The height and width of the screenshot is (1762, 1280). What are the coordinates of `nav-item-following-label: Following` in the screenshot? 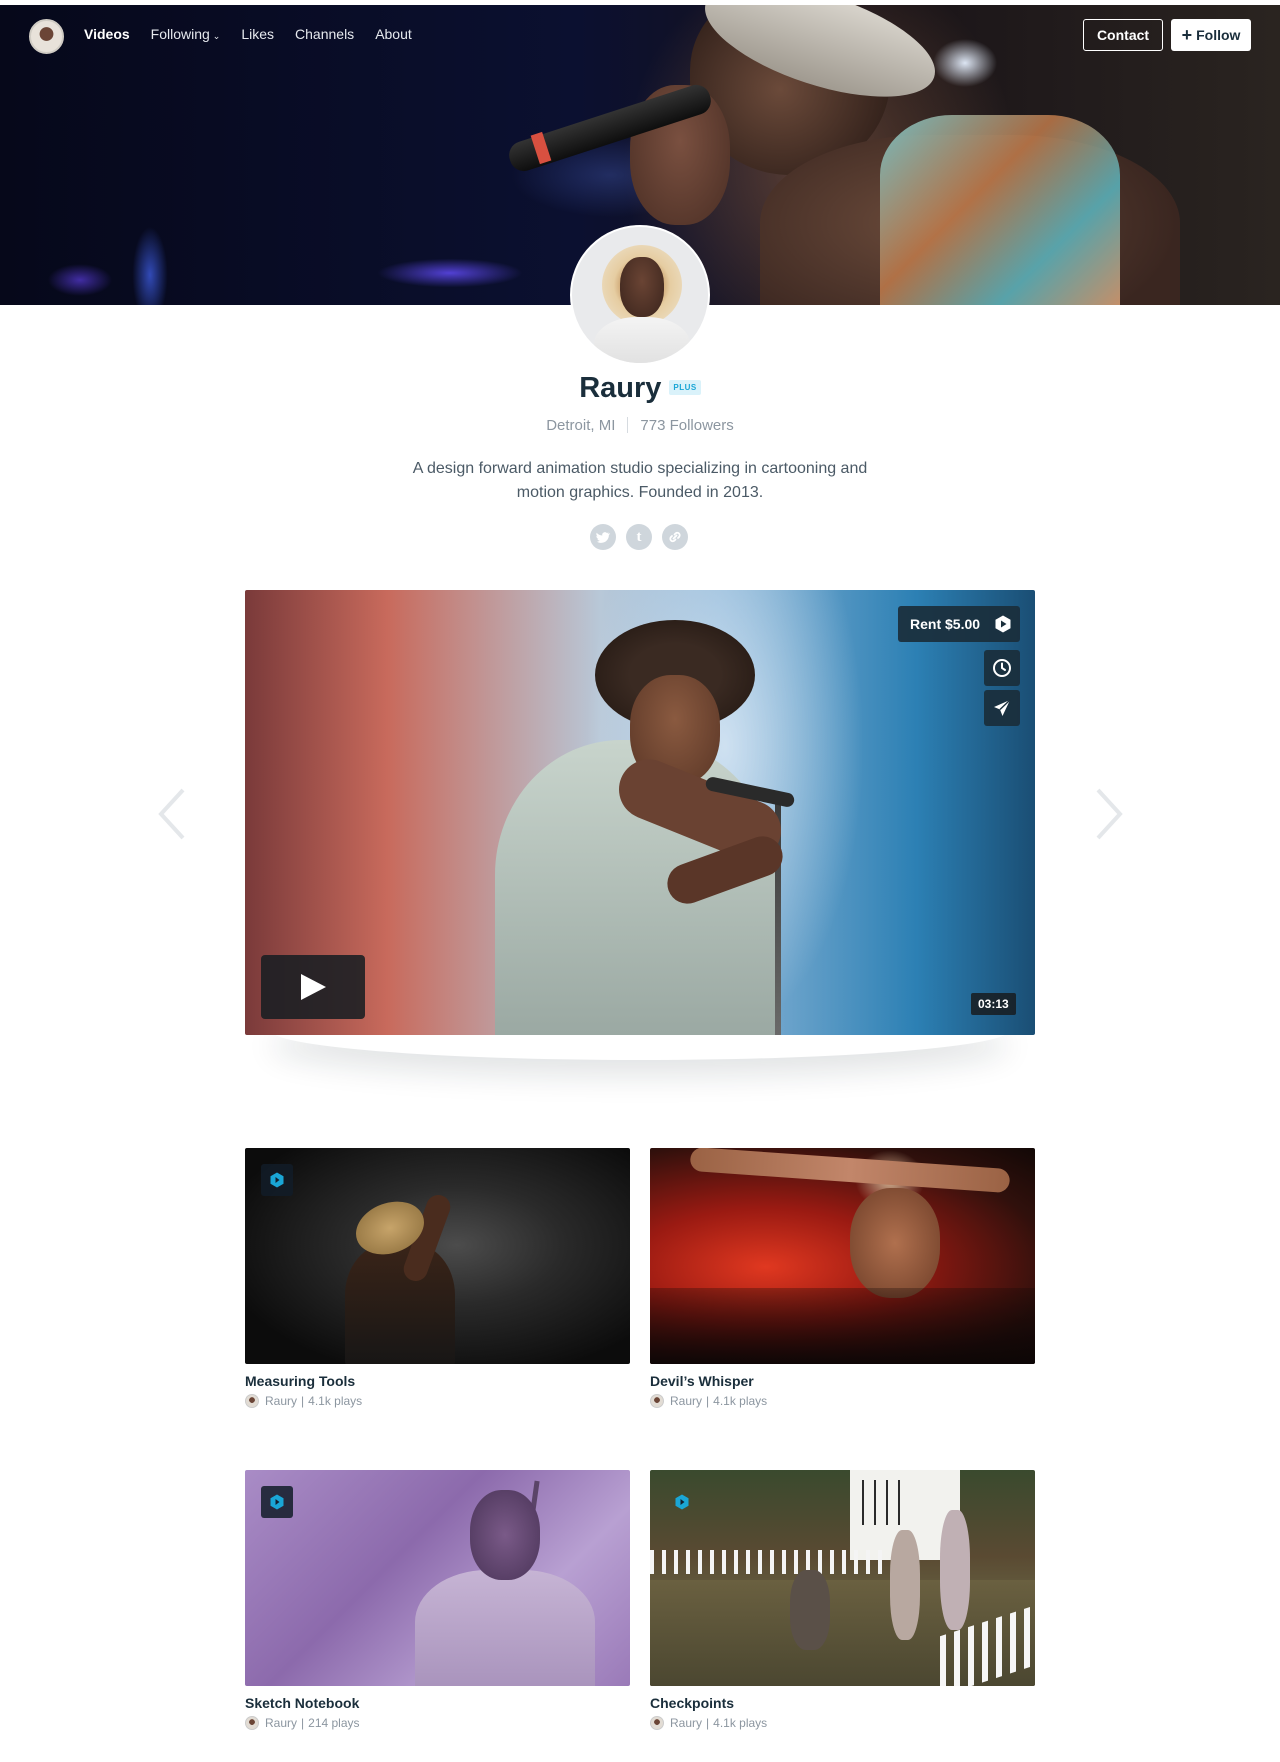 It's located at (180, 34).